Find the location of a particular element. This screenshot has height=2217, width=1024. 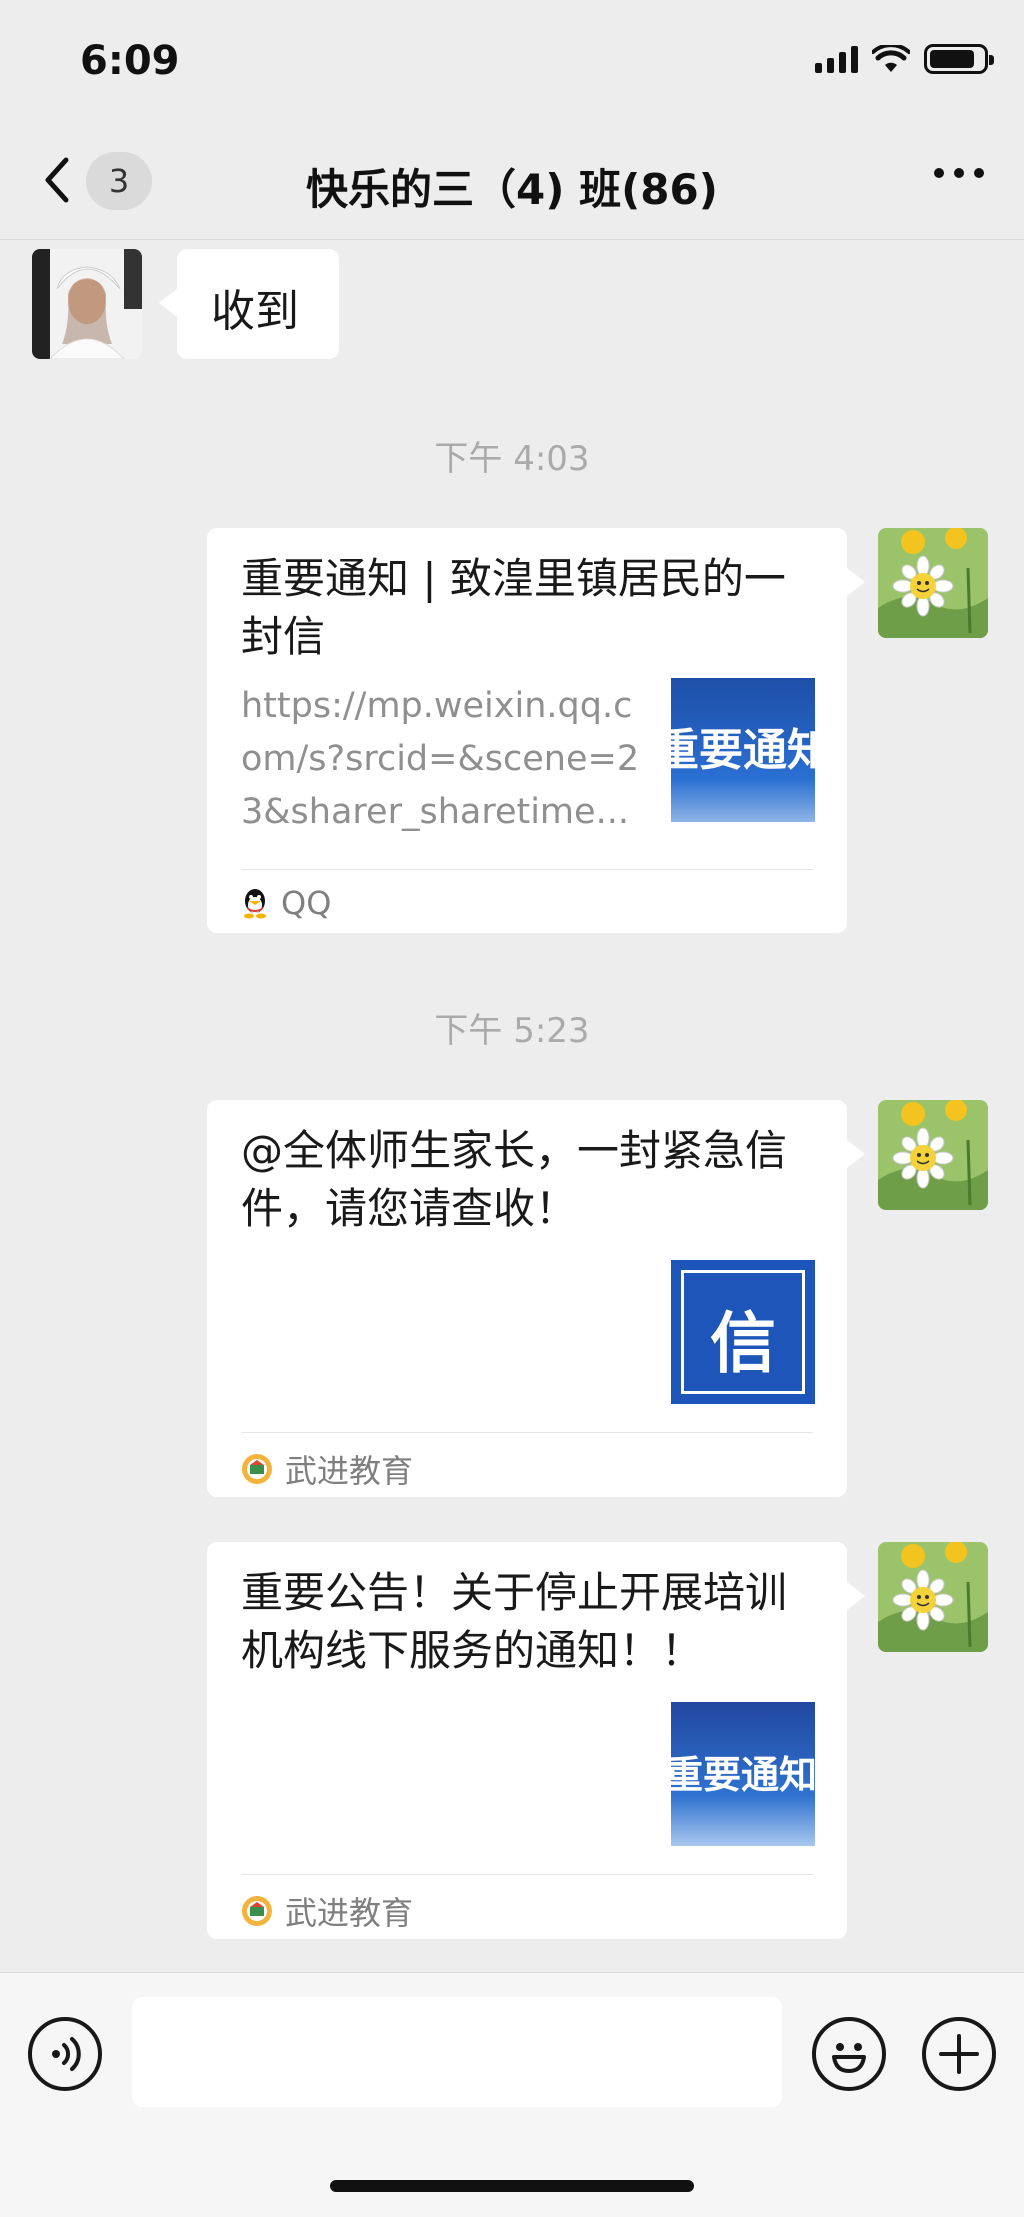

smiley-icon is located at coordinates (849, 2058).